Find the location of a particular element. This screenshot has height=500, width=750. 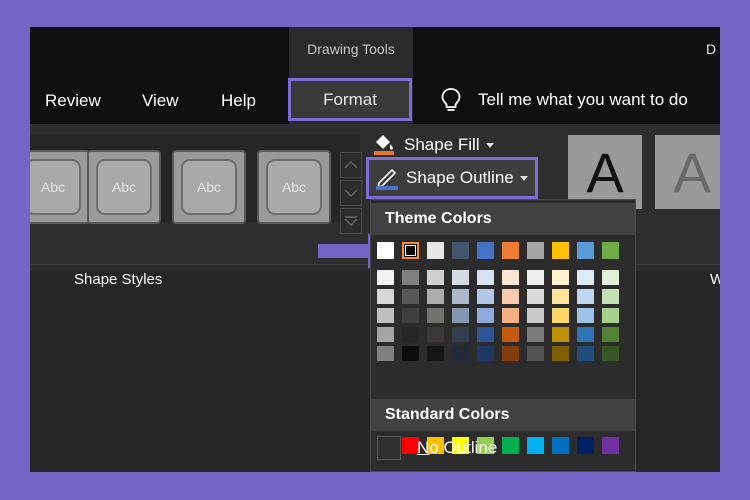

chevron-up-icon is located at coordinates (351, 165).